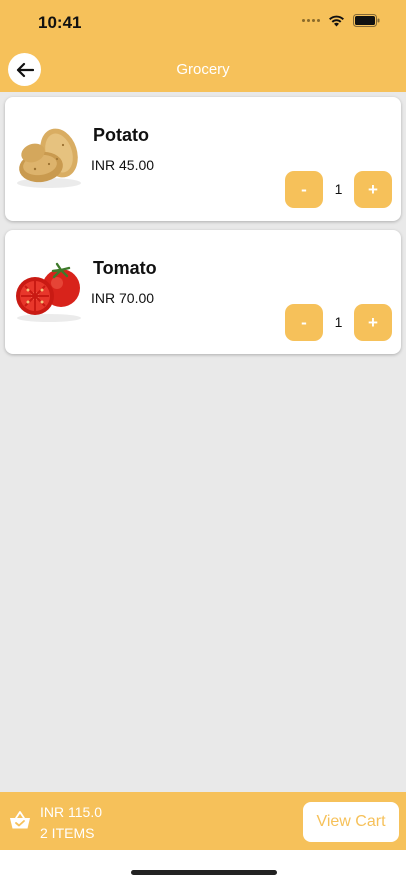 The height and width of the screenshot is (883, 406). What do you see at coordinates (123, 298) in the screenshot?
I see `product-price: INR 70.00` at bounding box center [123, 298].